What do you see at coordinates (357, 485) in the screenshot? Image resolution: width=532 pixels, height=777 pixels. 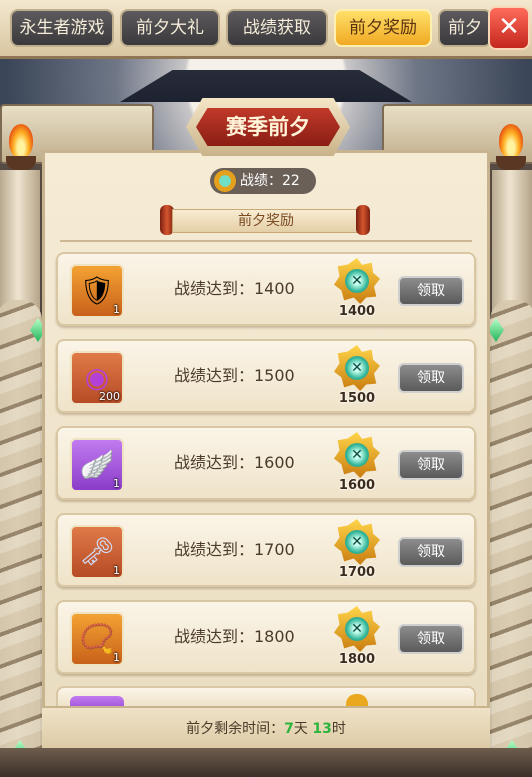 I see `medal-value: 1600` at bounding box center [357, 485].